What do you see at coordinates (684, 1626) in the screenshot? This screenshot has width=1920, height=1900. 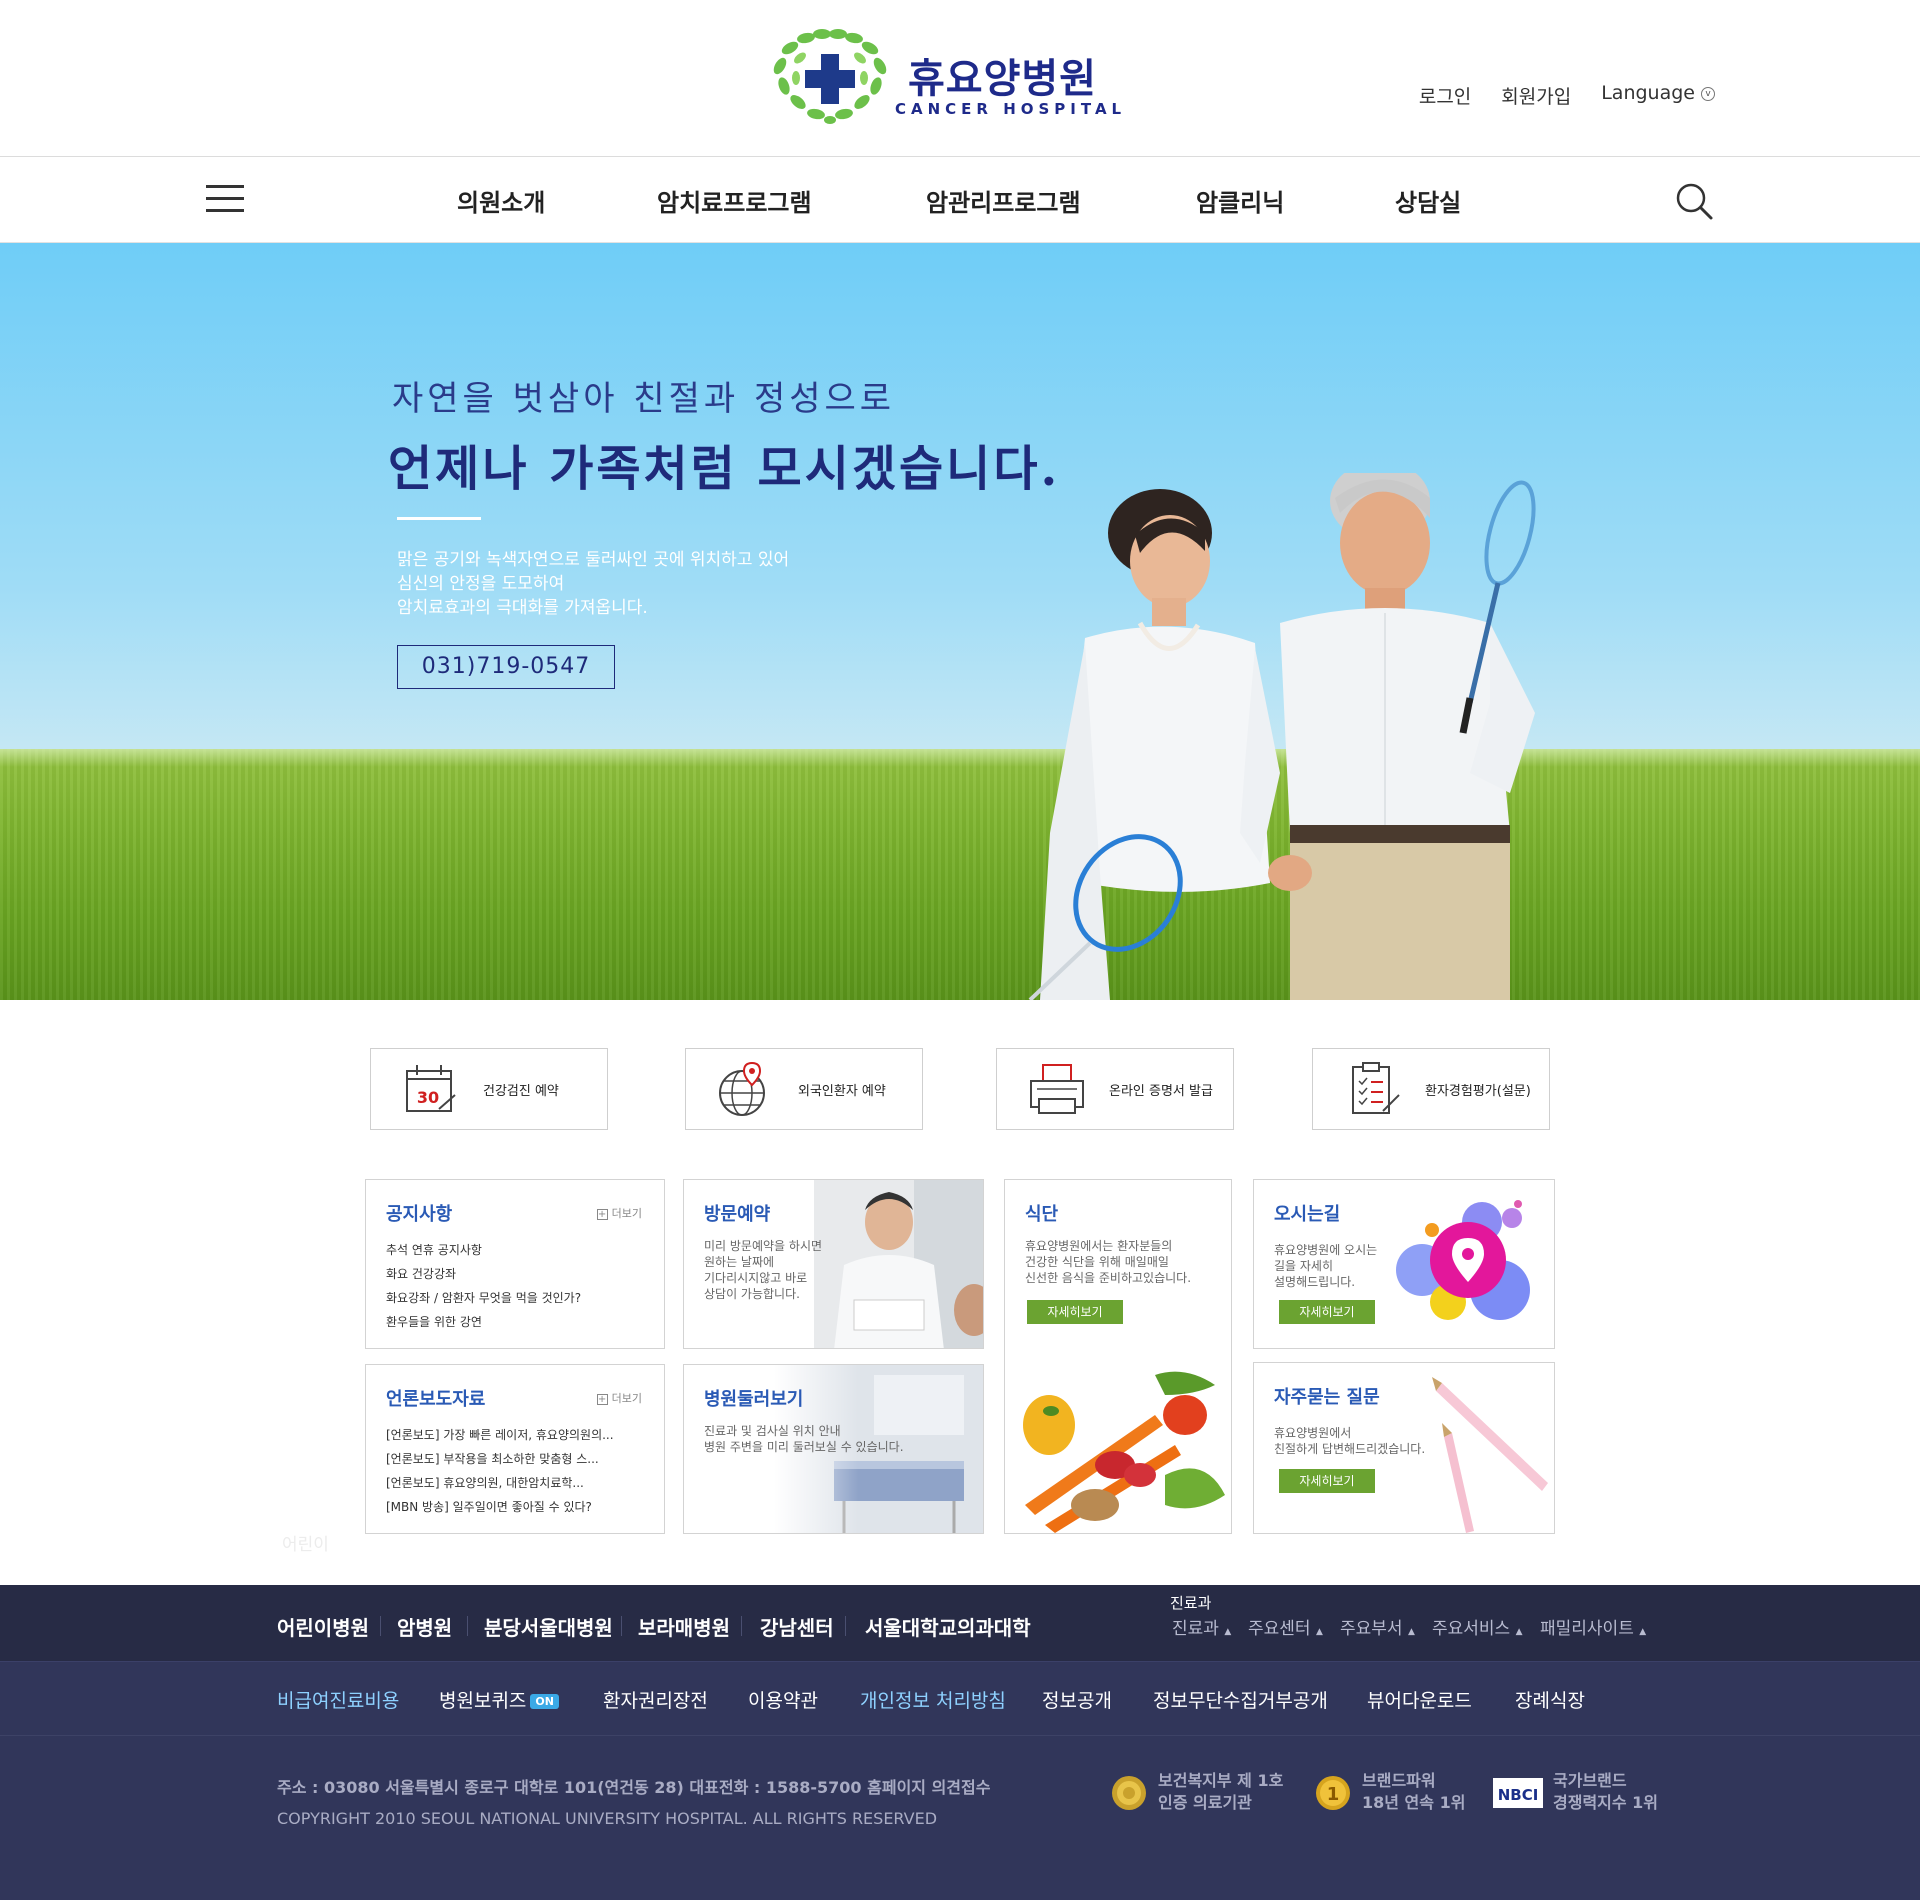 I see `family-link: 보라매병원` at bounding box center [684, 1626].